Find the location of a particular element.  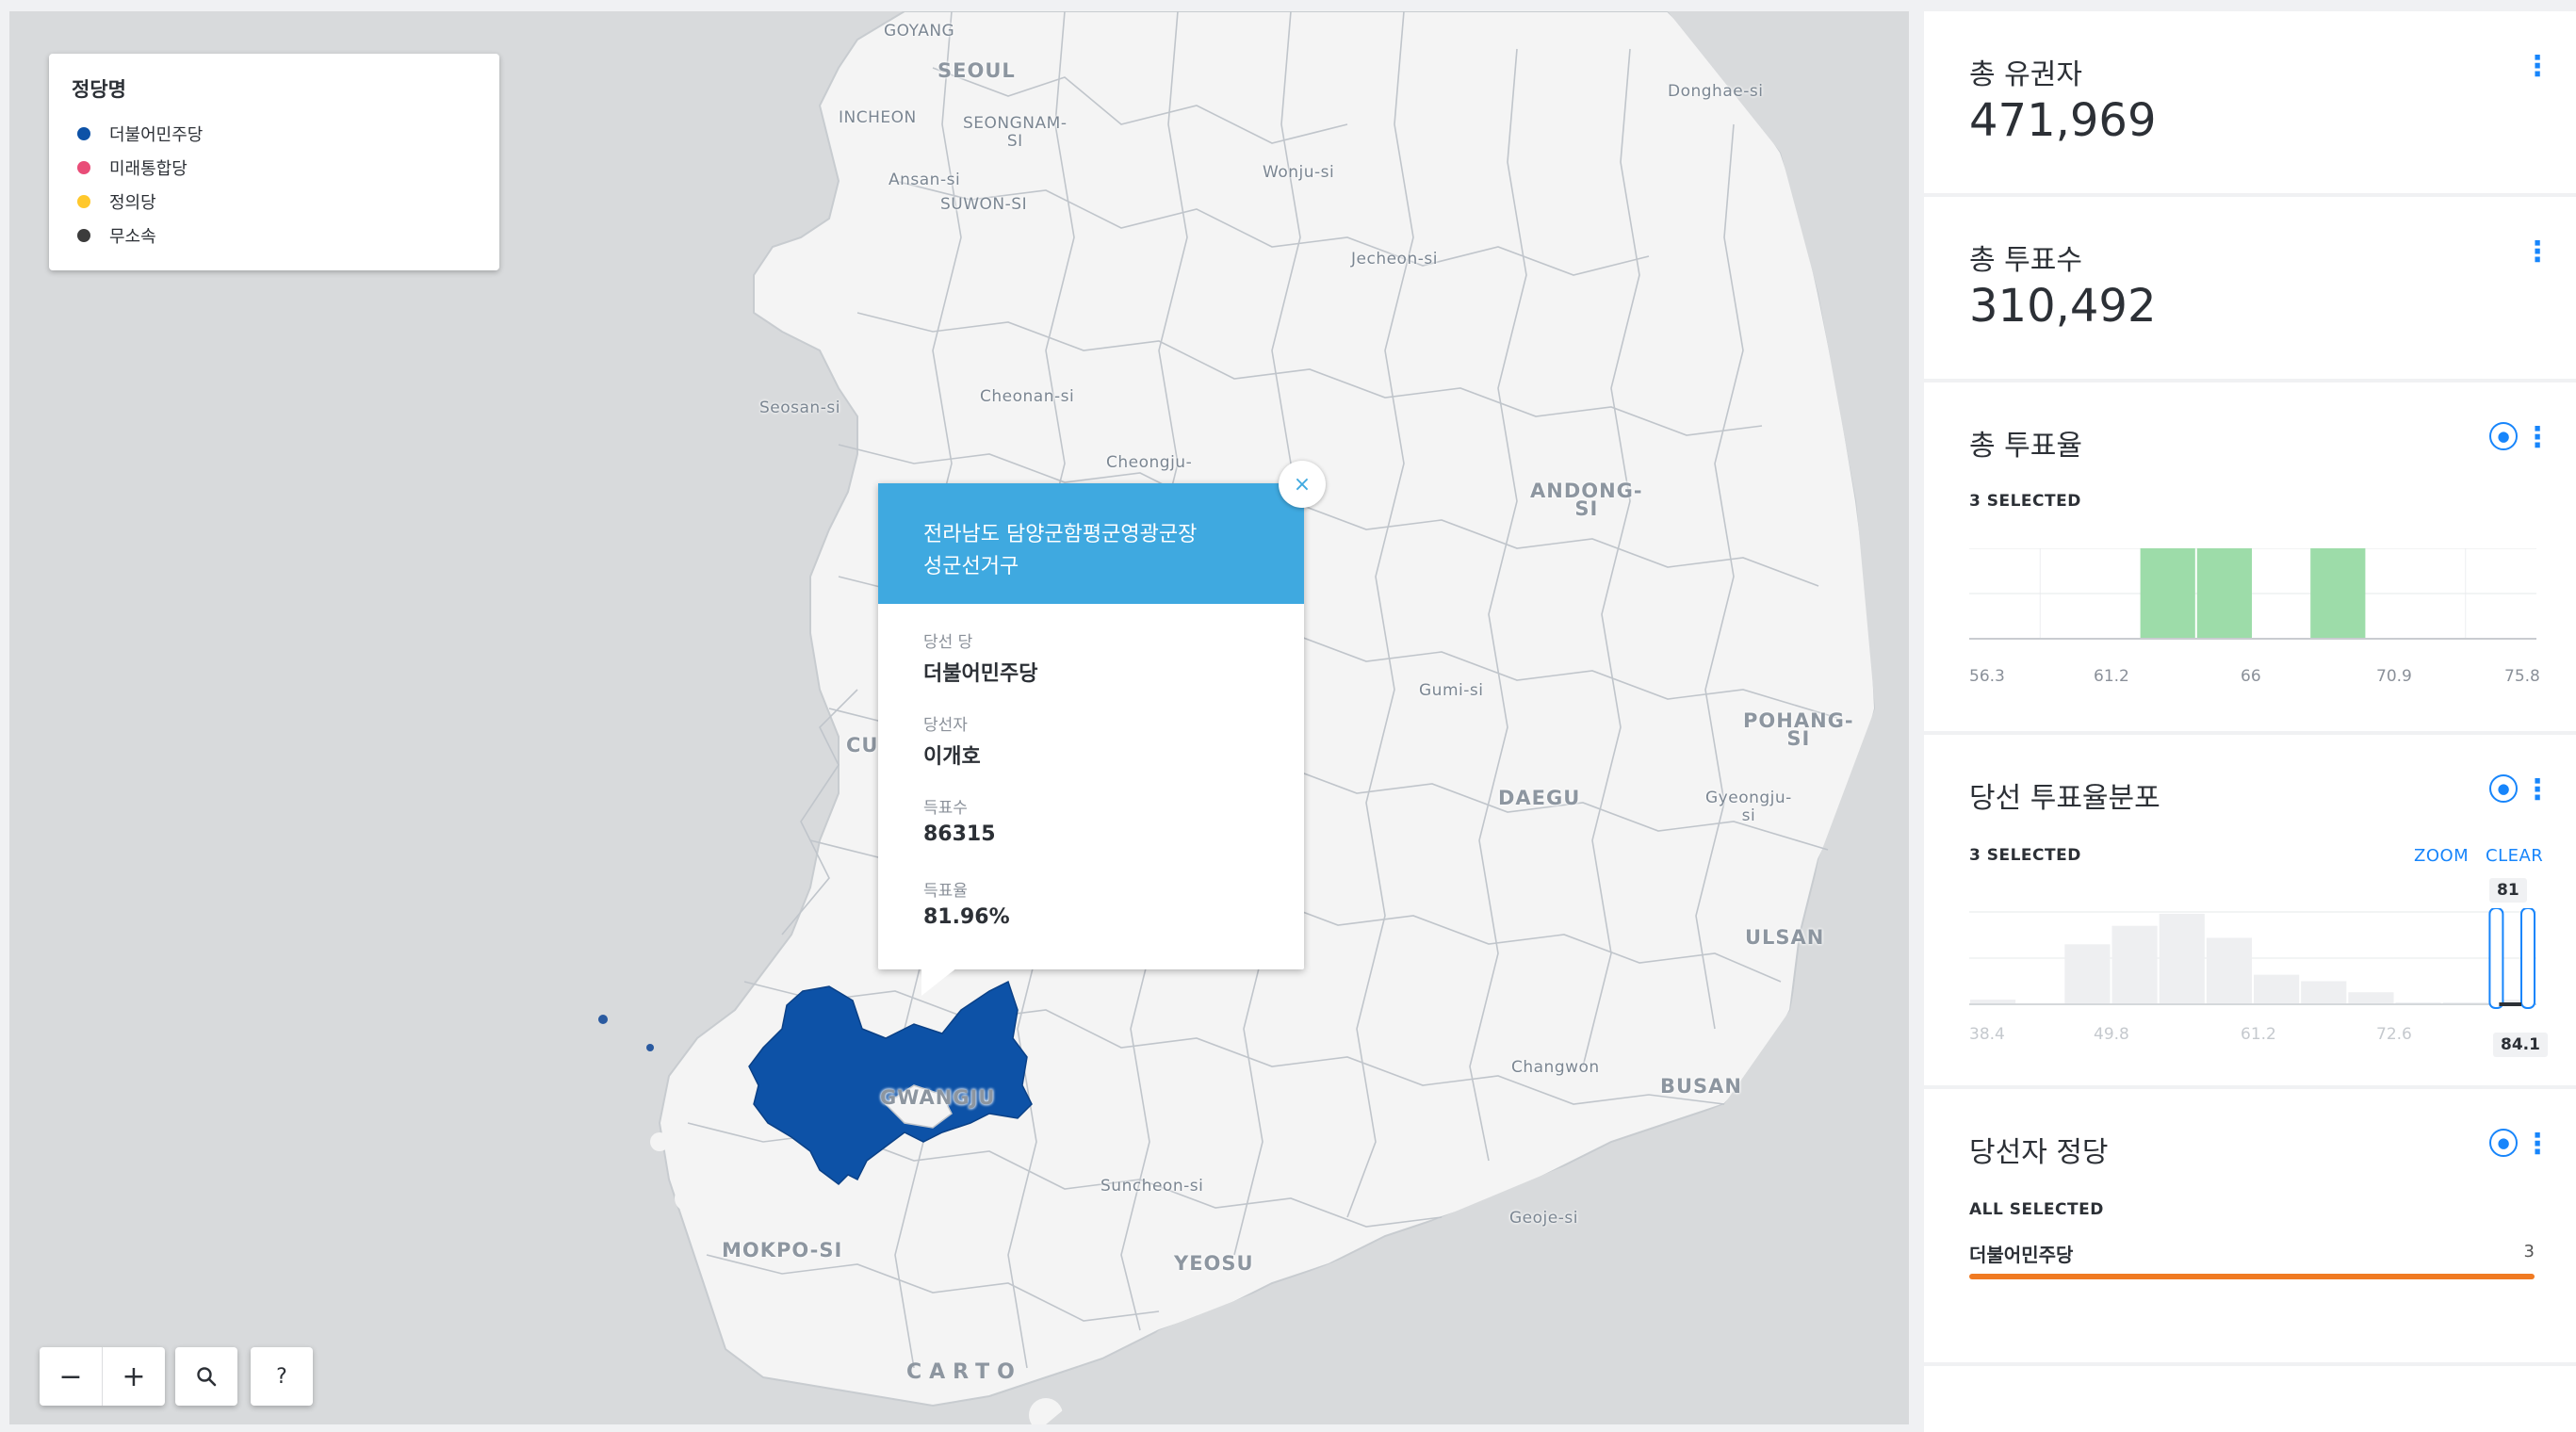

search-icon is located at coordinates (207, 1377).